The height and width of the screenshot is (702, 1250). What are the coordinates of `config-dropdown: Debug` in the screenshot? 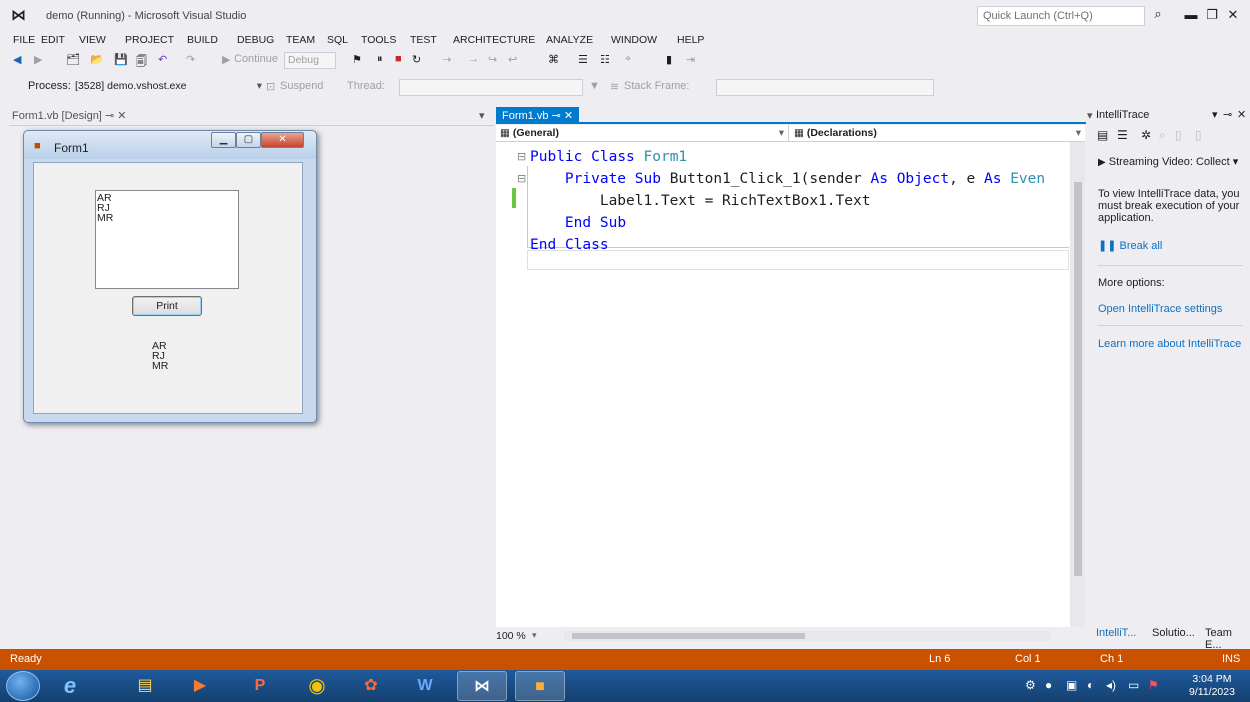 It's located at (310, 60).